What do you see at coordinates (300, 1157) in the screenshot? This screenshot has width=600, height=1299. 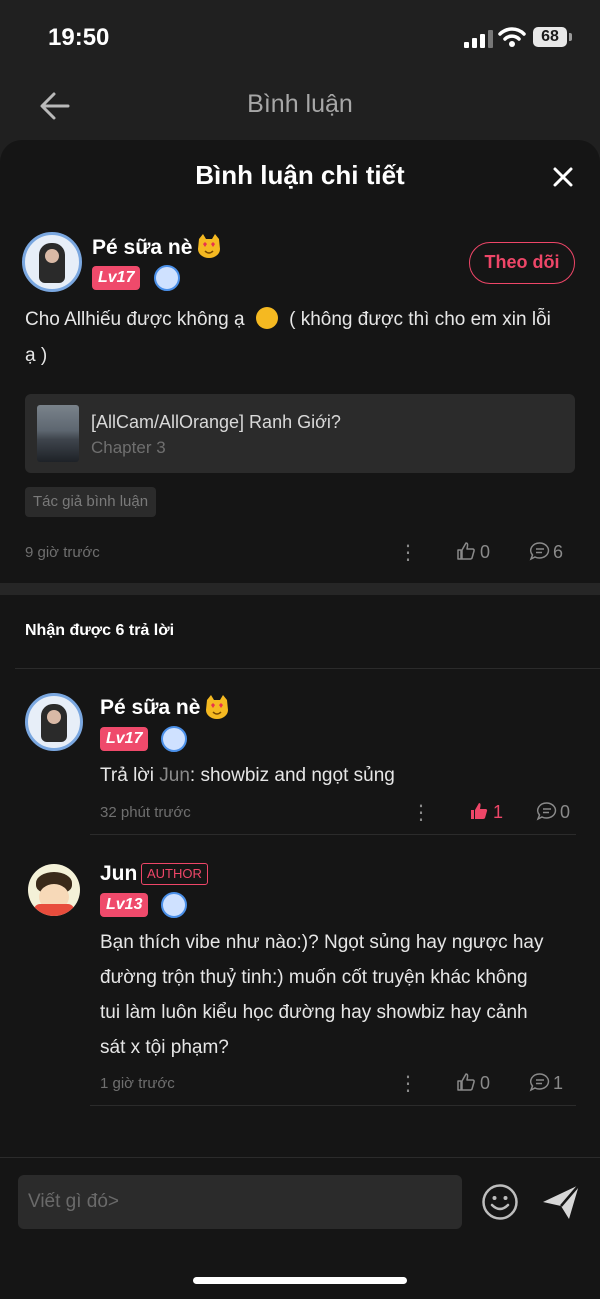 I see `composer-divider` at bounding box center [300, 1157].